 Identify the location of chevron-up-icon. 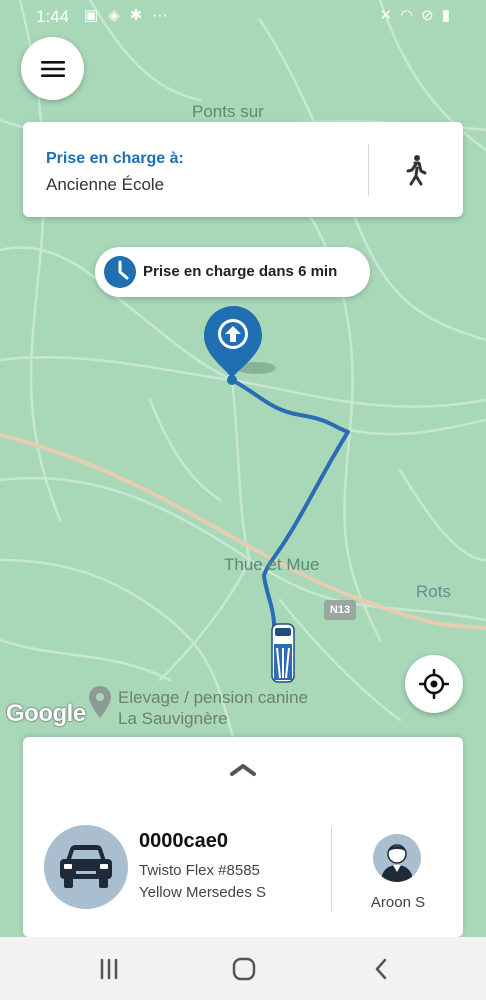
(243, 770).